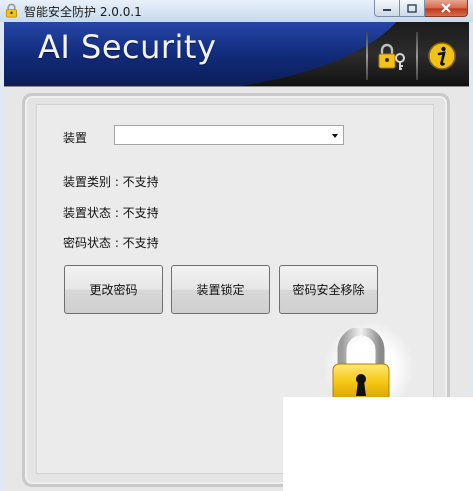  I want to click on maximize-icon, so click(412, 8).